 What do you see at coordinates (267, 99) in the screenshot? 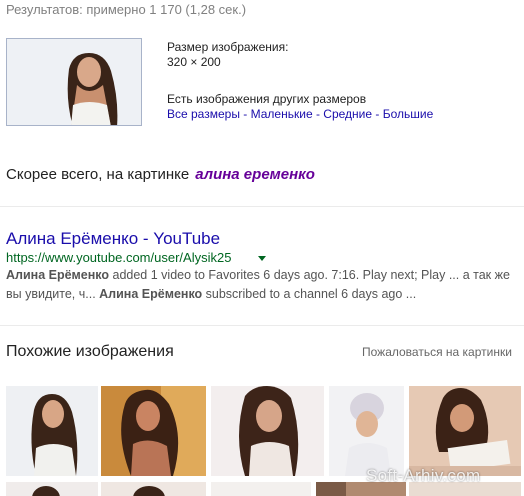
I see `other-sizes-label: Есть изображения других размеров` at bounding box center [267, 99].